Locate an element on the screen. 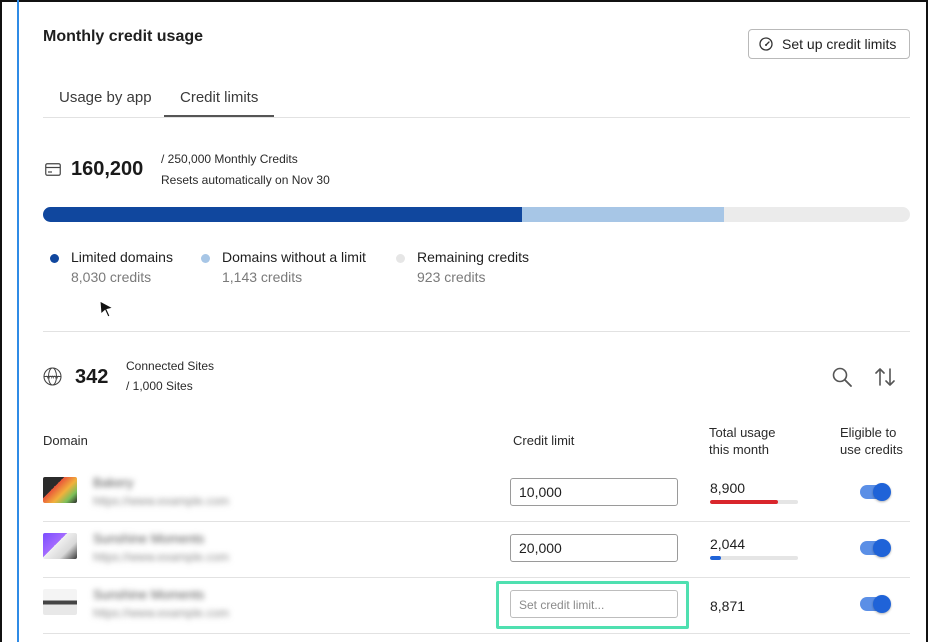 This screenshot has height=642, width=928. header-line: this month is located at coordinates (739, 449).